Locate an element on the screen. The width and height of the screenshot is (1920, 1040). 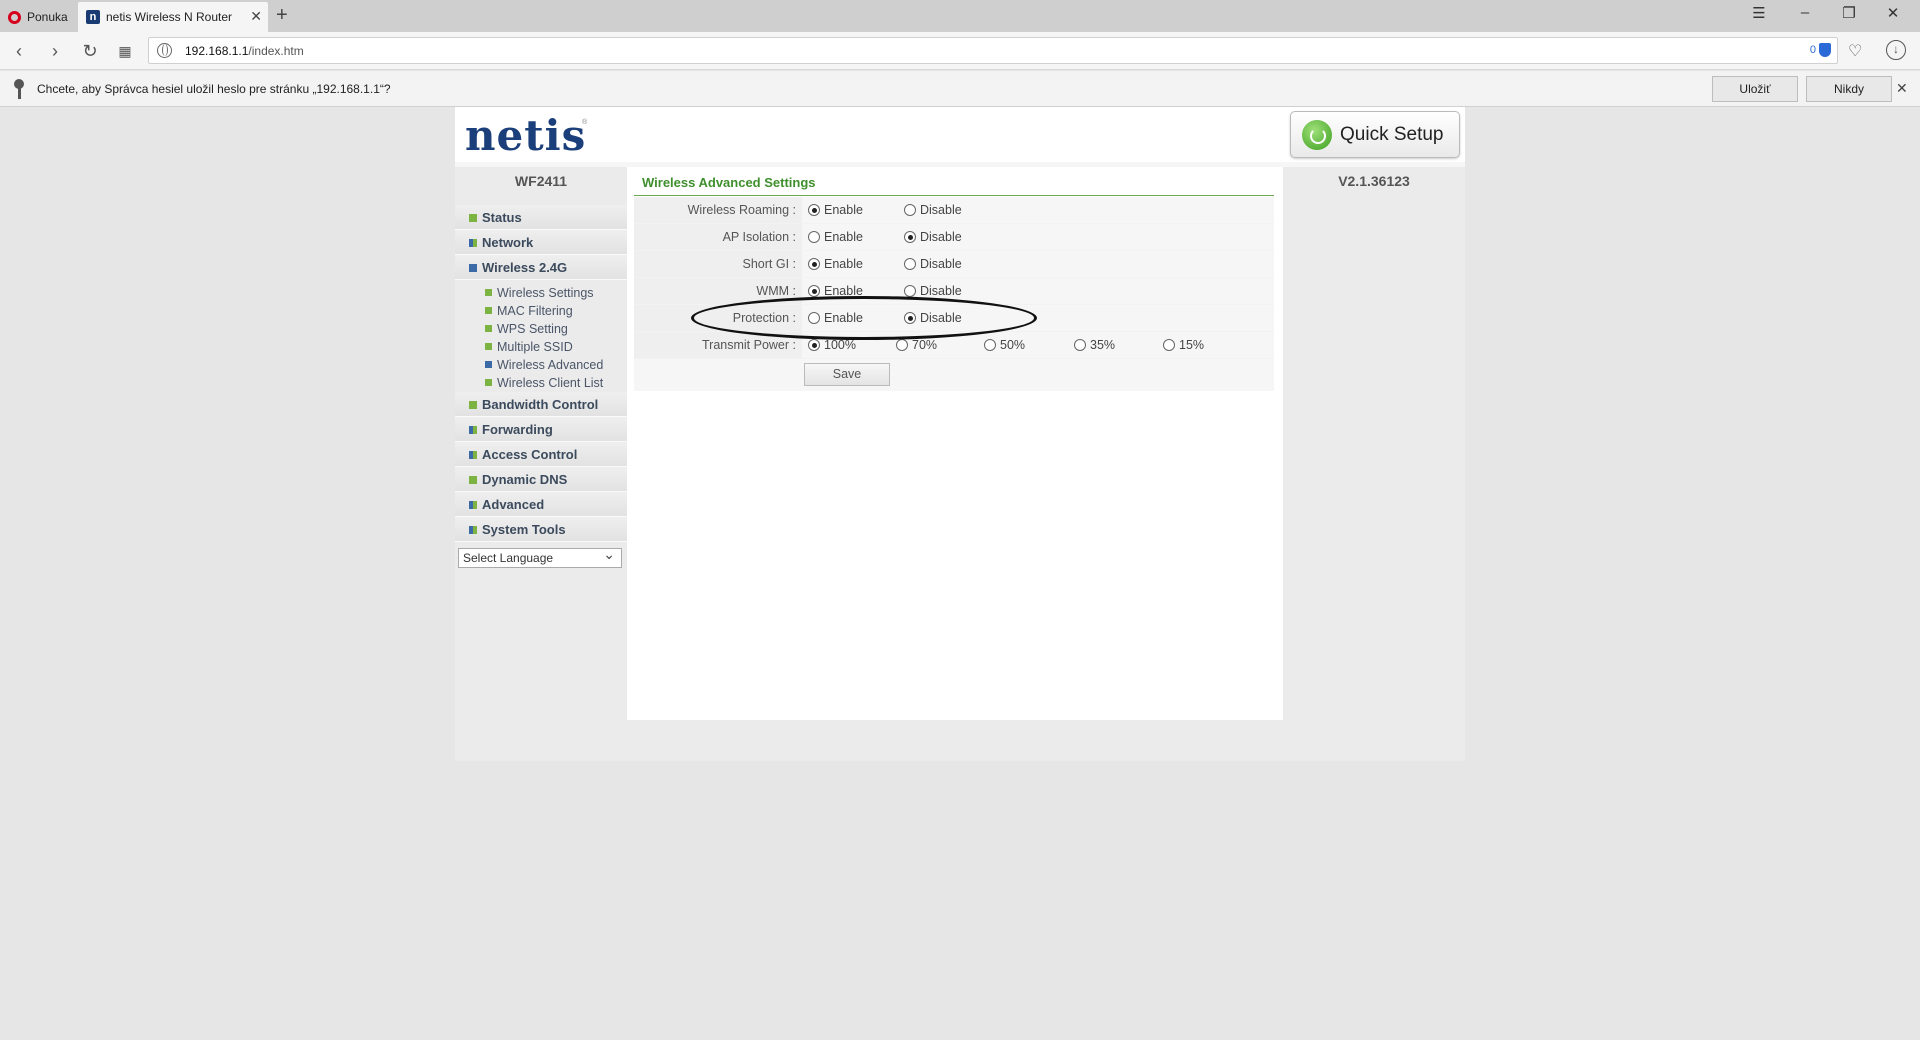
sidebar-subitem-wireless-client-list: Wireless Client List is located at coordinates (541, 383).